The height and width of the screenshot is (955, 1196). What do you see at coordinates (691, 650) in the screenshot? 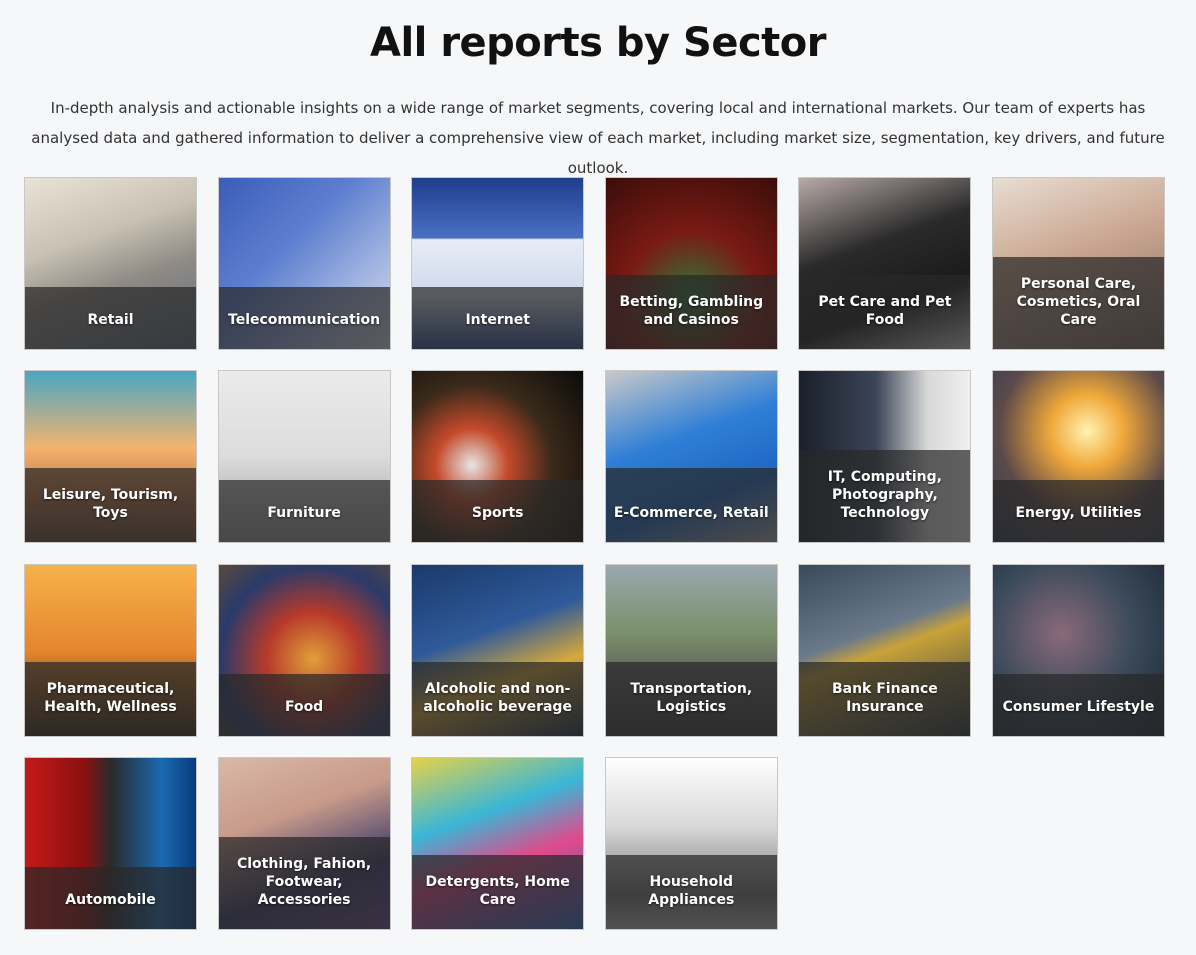
I see `sector-tile-transportation: Transportation, Logistics` at bounding box center [691, 650].